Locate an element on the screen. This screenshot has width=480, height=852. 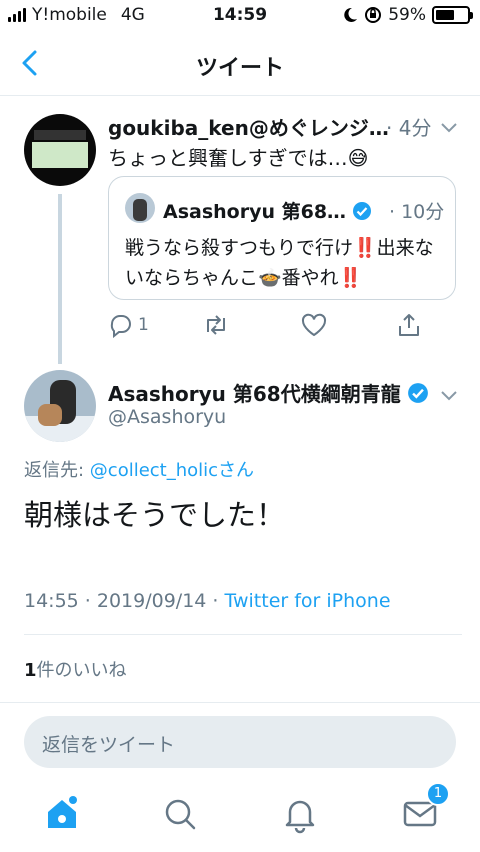
tweet-meta: 14:55 · 2019/09/14 · Twitter for iPhone is located at coordinates (207, 601).